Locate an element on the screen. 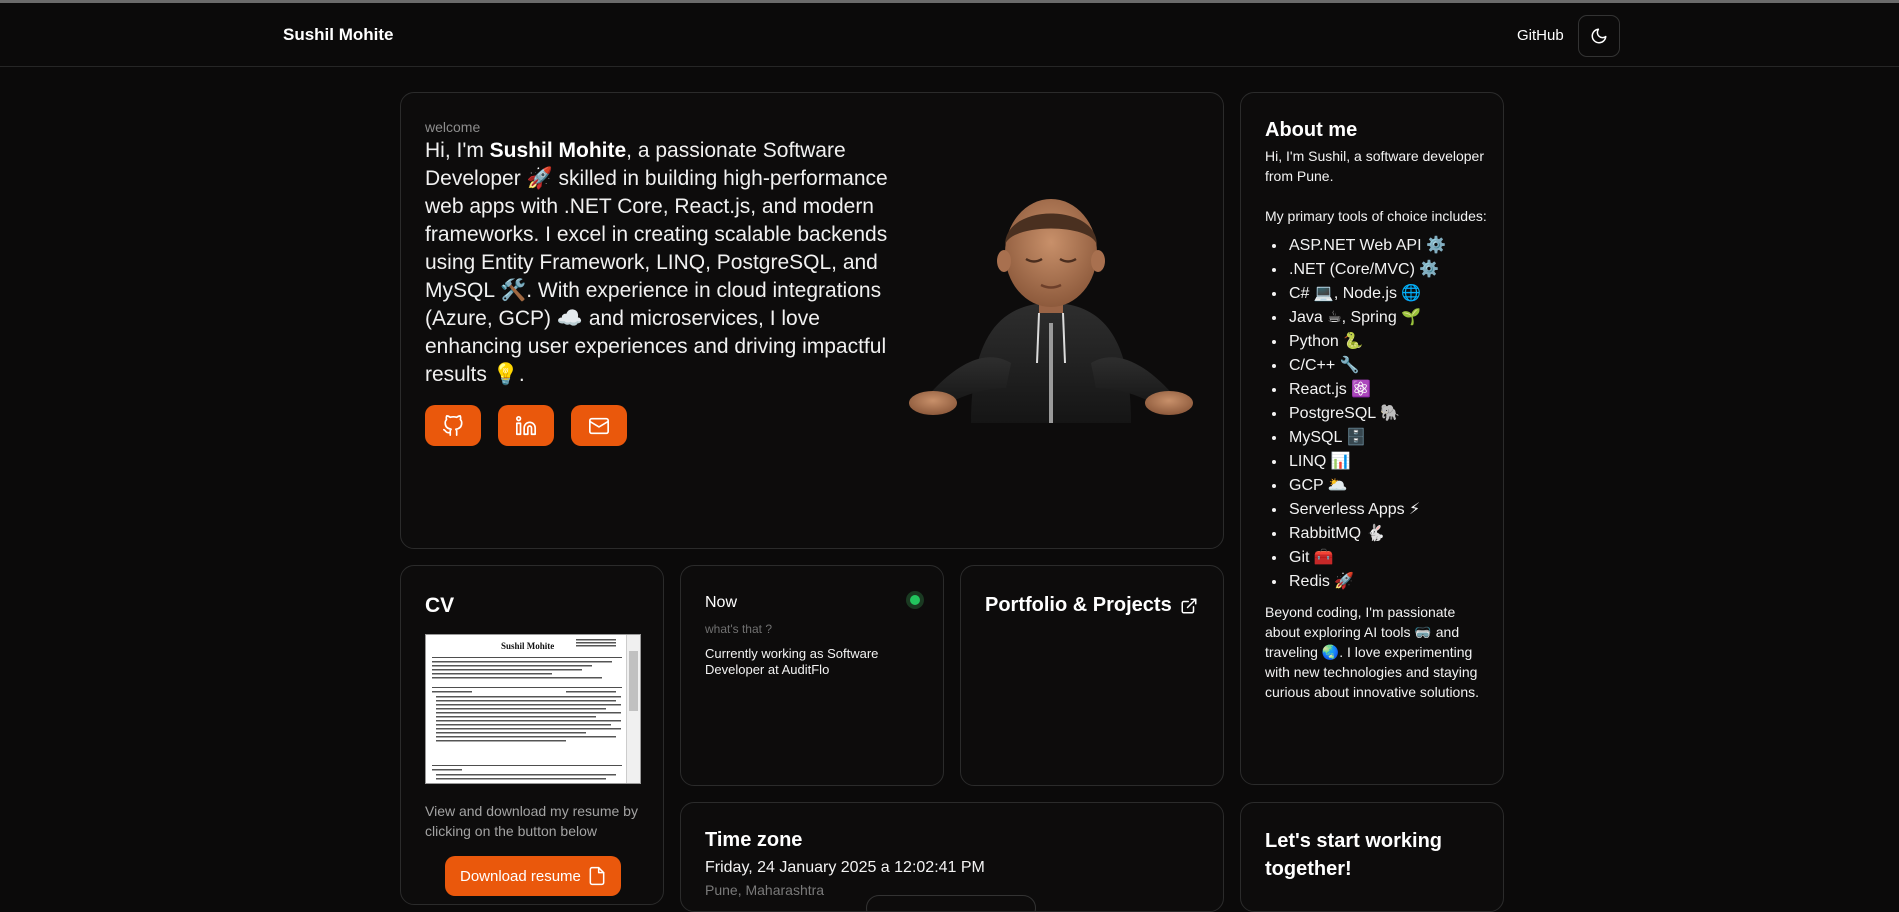 This screenshot has width=1899, height=912. list-item: ASP.NET Web API ⚙️ is located at coordinates (1388, 246).